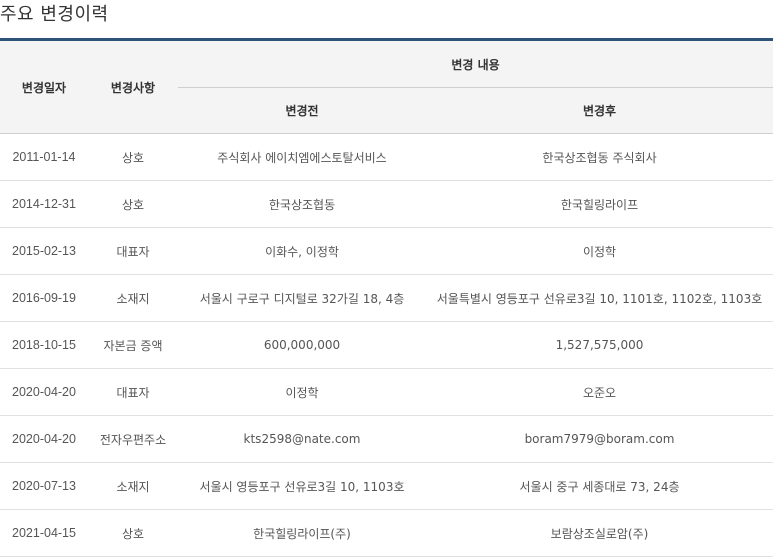 The height and width of the screenshot is (557, 773). What do you see at coordinates (44, 86) in the screenshot?
I see `header-date: 변경일자` at bounding box center [44, 86].